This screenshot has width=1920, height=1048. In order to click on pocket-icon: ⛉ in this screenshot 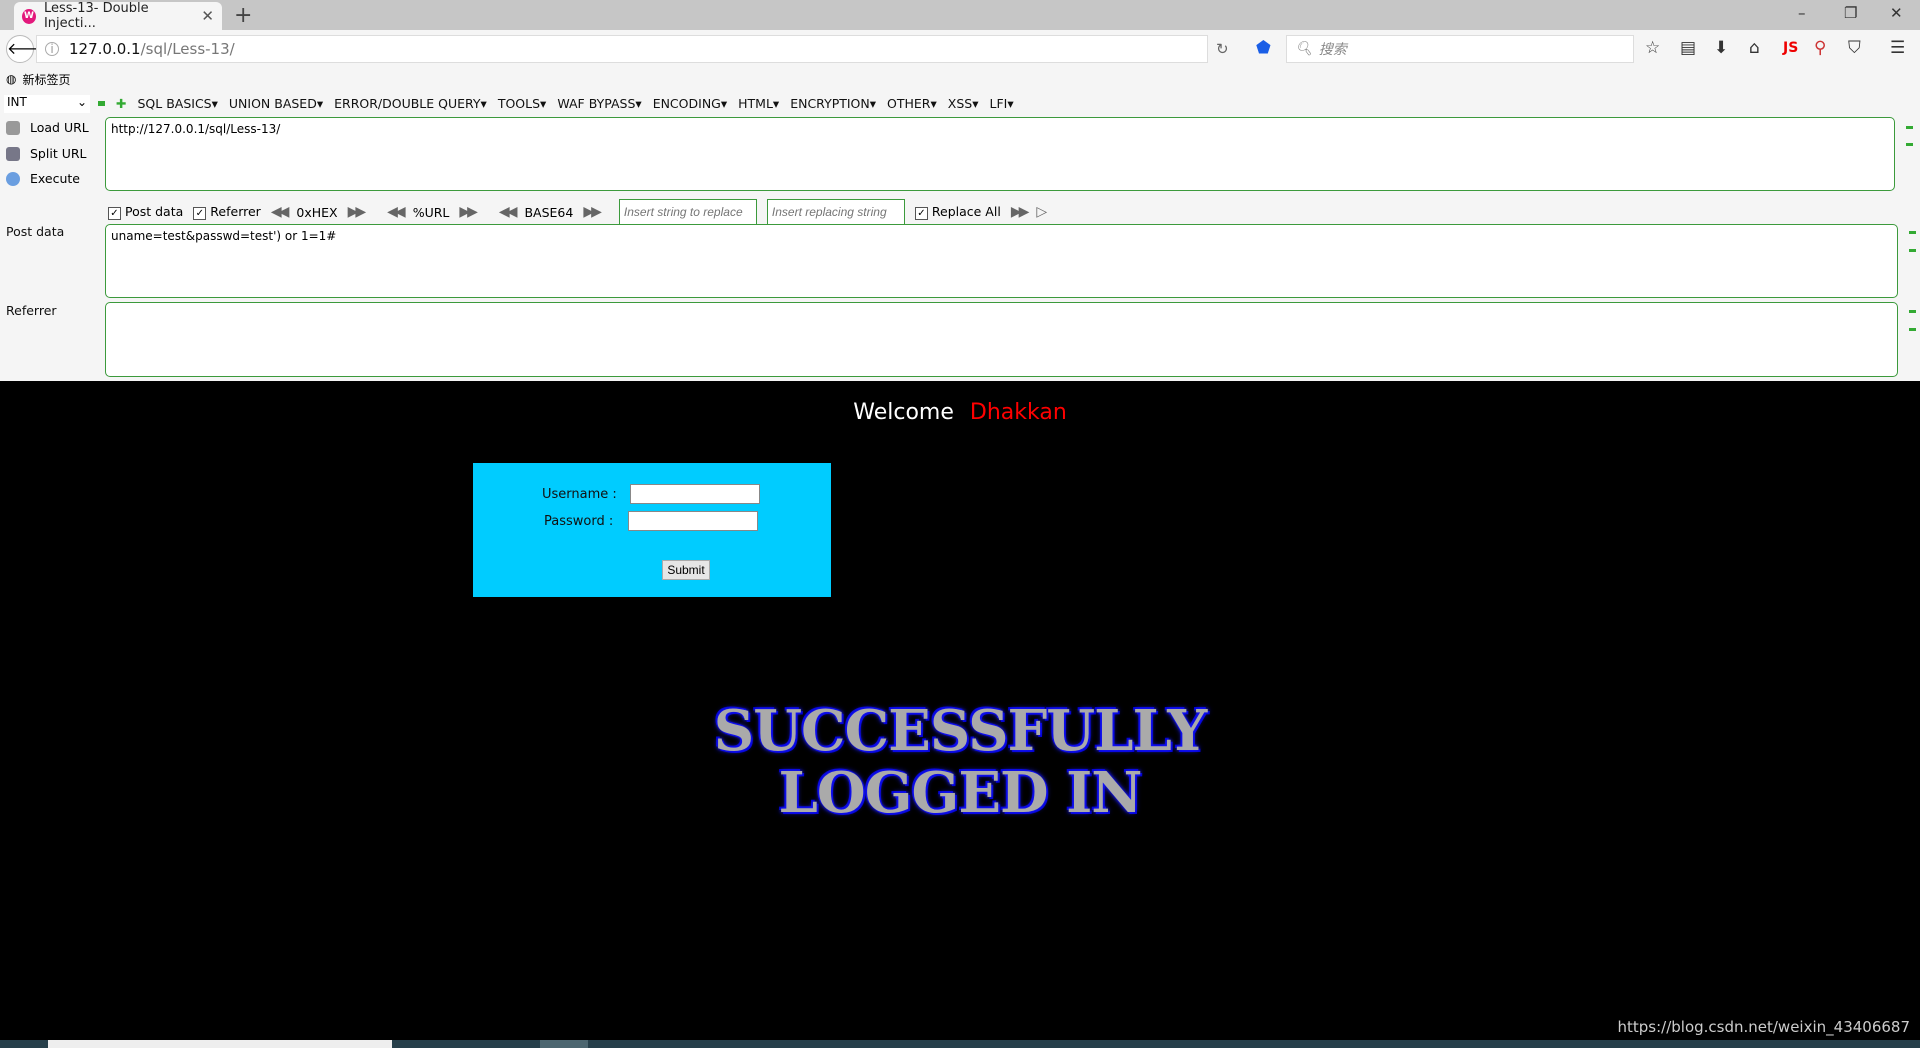, I will do `click(1854, 48)`.